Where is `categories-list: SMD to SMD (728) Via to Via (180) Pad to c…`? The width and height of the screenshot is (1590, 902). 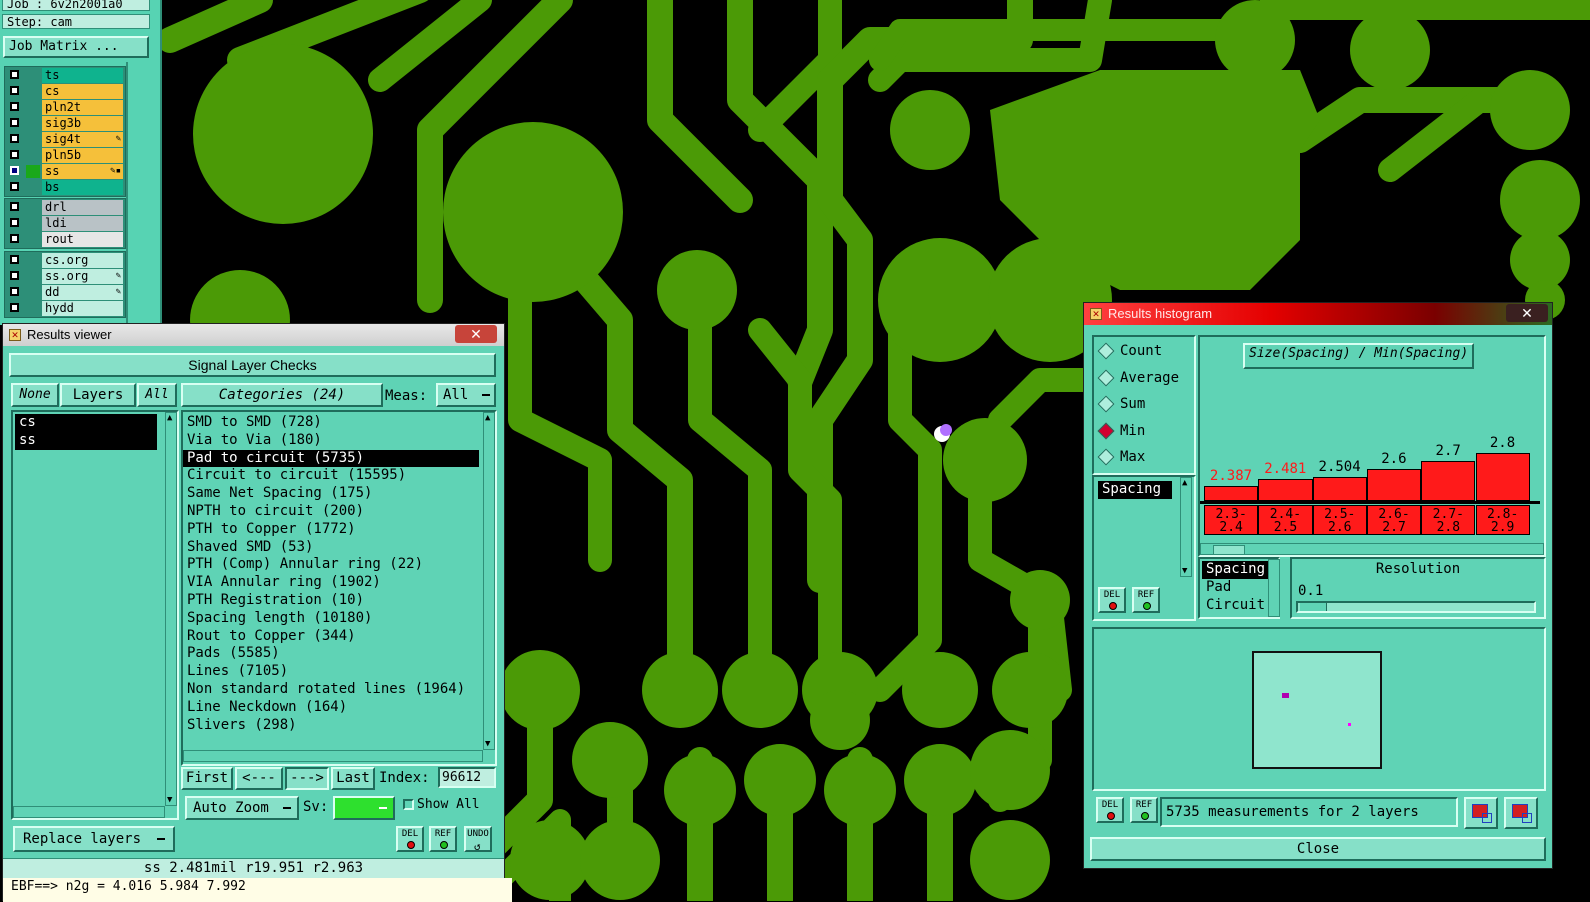 categories-list: SMD to SMD (728) Via to Via (180) Pad to c… is located at coordinates (331, 574).